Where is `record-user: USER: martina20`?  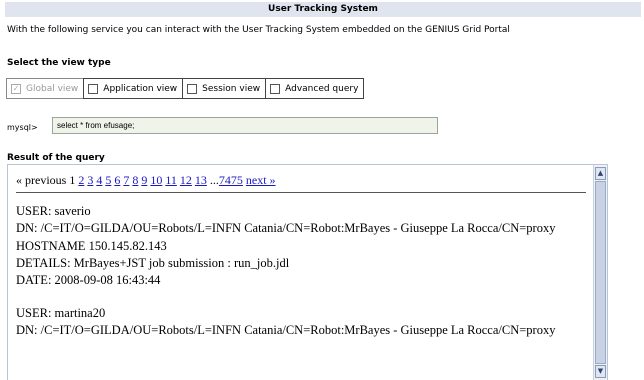
record-user: USER: martina20 is located at coordinates (61, 313).